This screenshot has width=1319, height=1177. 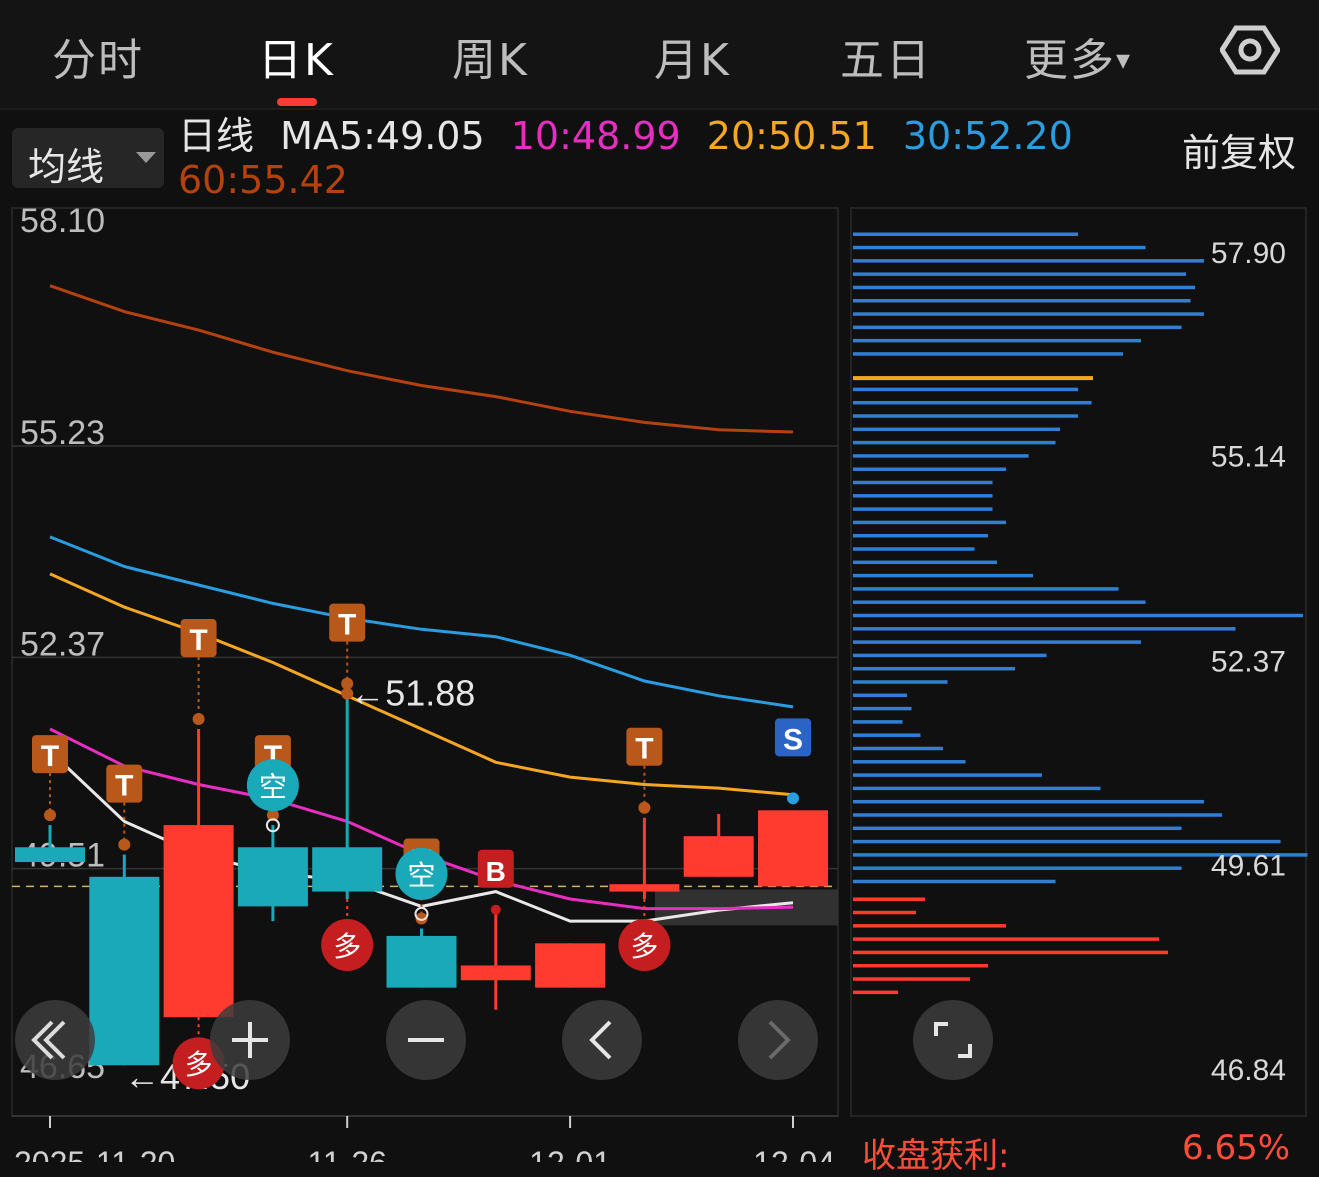 I want to click on tab-more: 更多▾, so click(x=1078, y=56).